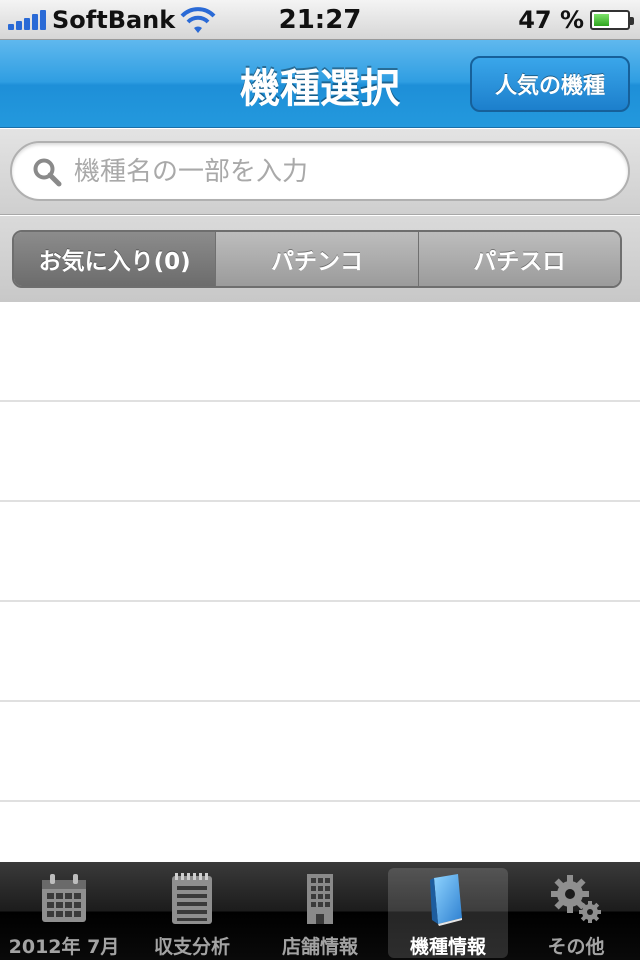 This screenshot has height=960, width=640. I want to click on tab-label: その他, so click(576, 947).